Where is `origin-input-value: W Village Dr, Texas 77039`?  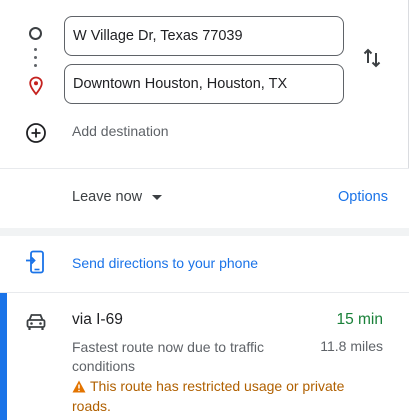 origin-input-value: W Village Dr, Texas 77039 is located at coordinates (158, 36).